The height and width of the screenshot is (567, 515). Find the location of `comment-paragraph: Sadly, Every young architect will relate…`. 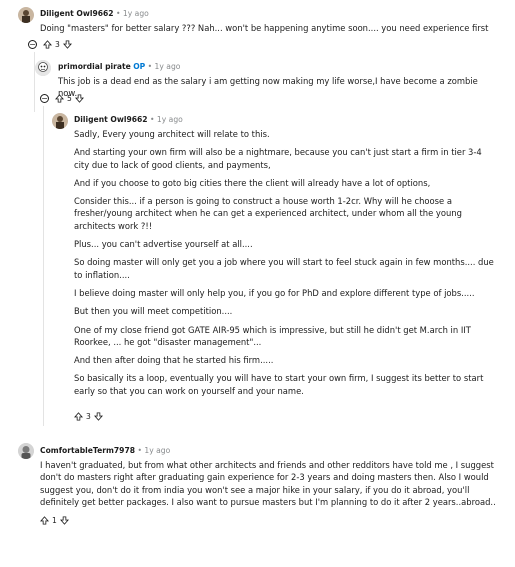

comment-paragraph: Sadly, Every young architect will relate… is located at coordinates (172, 134).